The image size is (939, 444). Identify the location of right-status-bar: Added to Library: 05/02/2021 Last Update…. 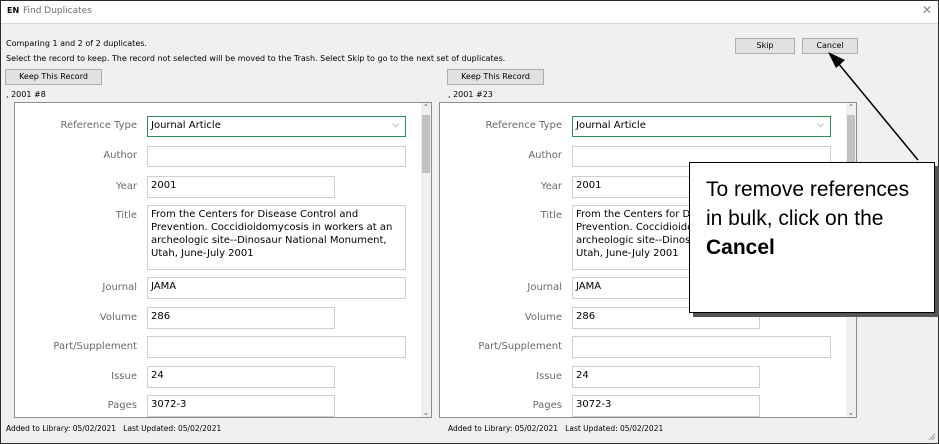
(555, 428).